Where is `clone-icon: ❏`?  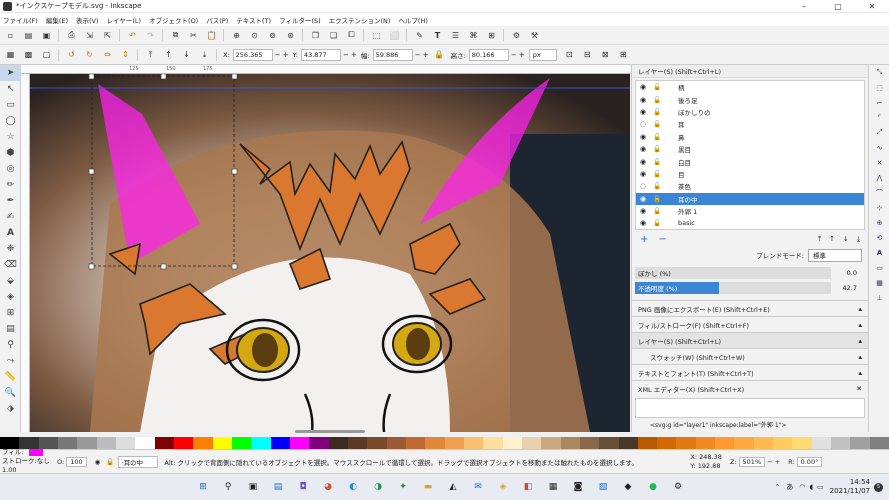 clone-icon: ❏ is located at coordinates (333, 35).